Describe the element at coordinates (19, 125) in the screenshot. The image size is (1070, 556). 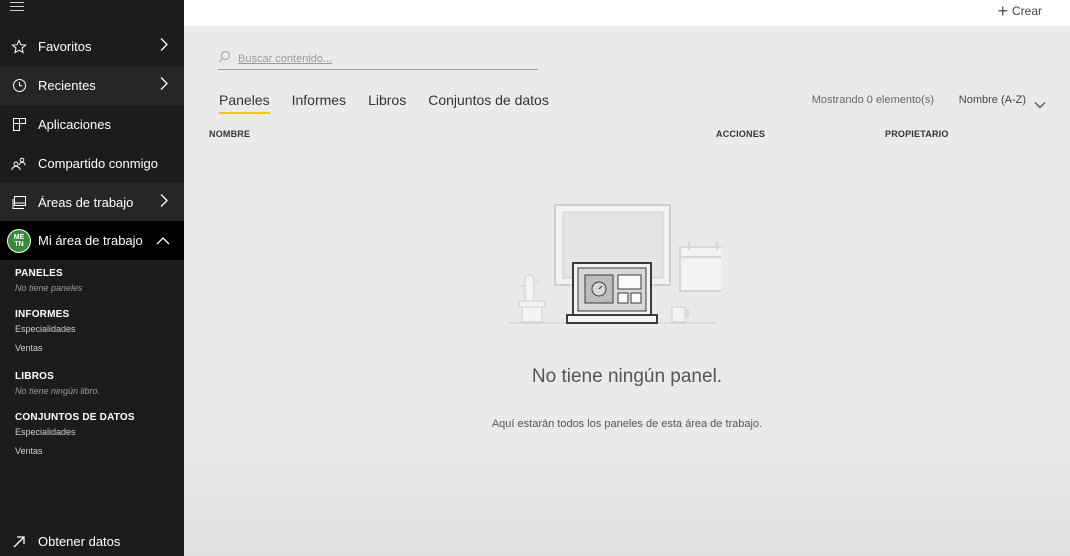
I see `apps-icon` at that location.